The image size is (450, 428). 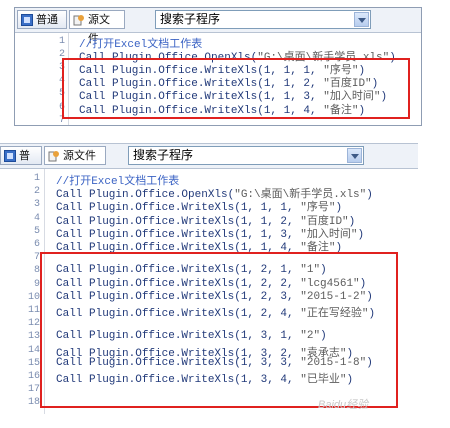 What do you see at coordinates (334, 314) in the screenshot?
I see `code-string-literal: "正在写经验"` at bounding box center [334, 314].